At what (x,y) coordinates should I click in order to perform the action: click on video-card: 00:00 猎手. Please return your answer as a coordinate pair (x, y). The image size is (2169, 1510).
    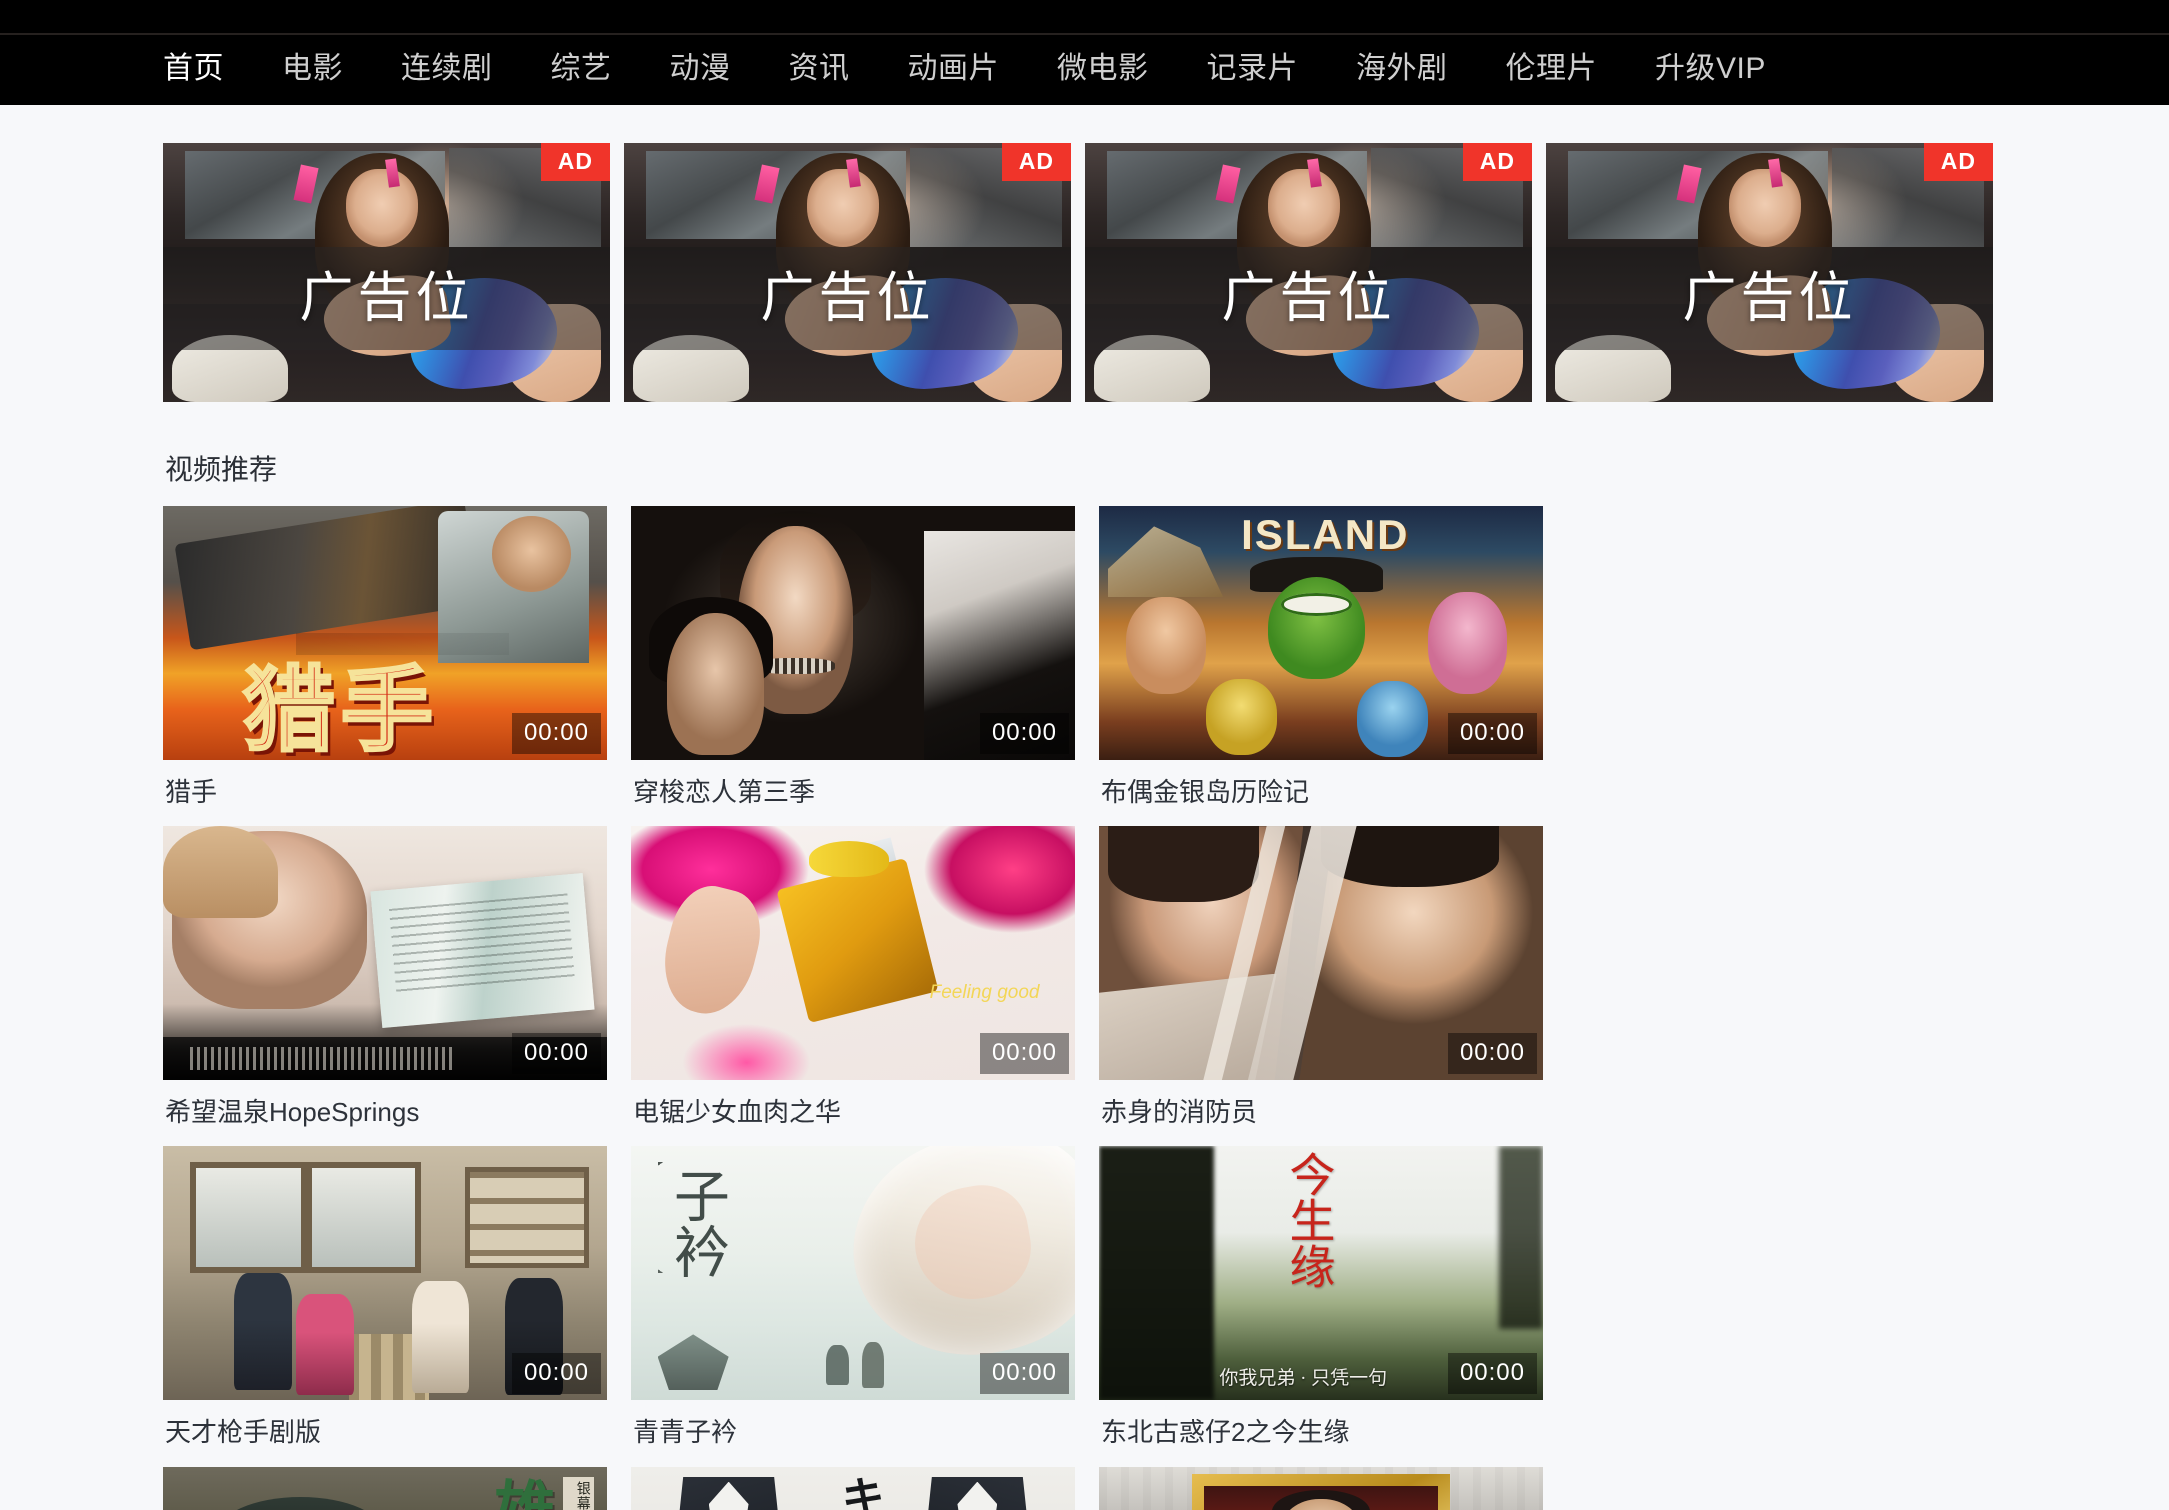
    Looking at the image, I should click on (385, 657).